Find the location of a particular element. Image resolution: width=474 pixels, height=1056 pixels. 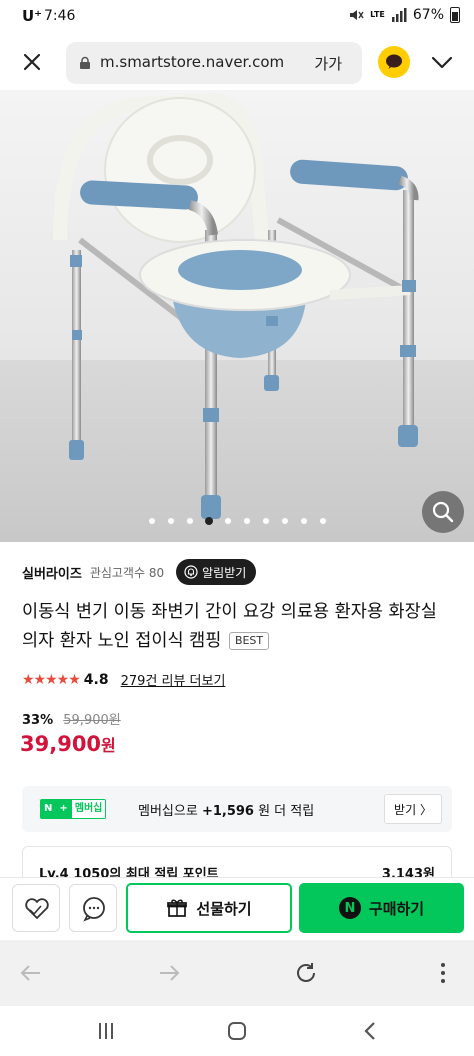

close-icon is located at coordinates (32, 62).